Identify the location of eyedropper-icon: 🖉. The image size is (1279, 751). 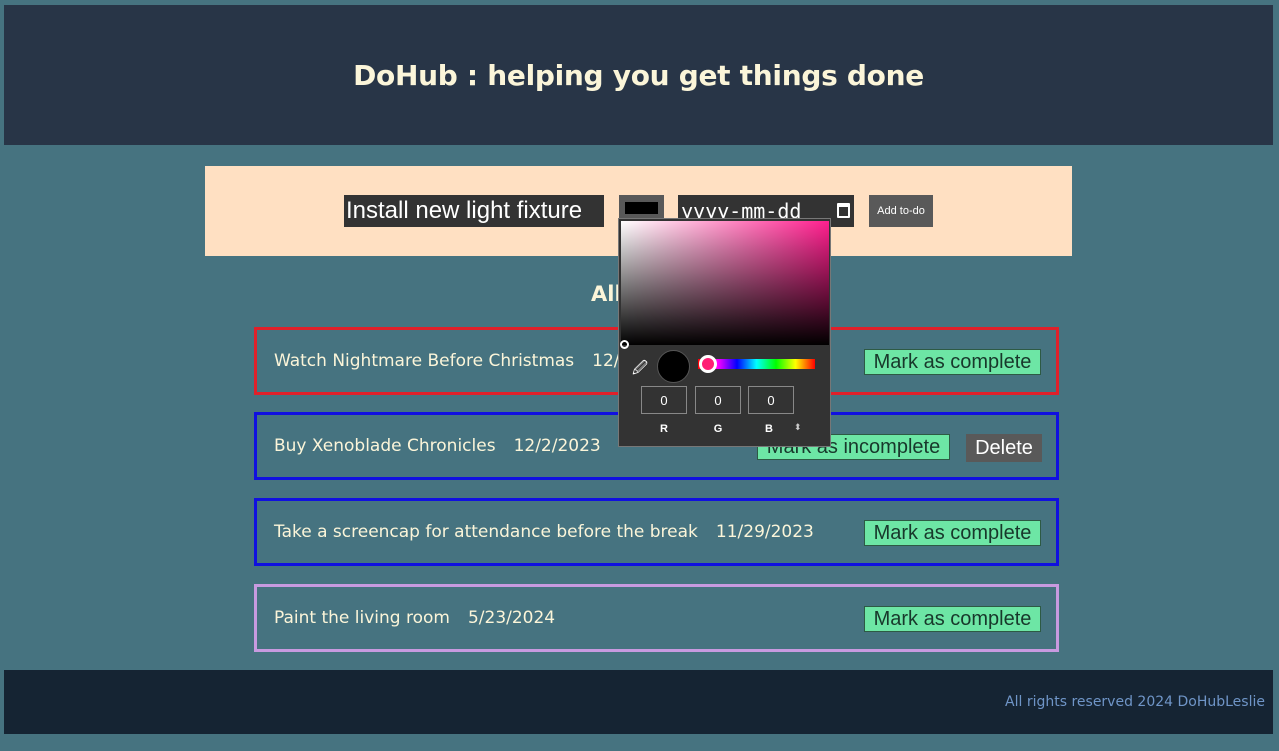
(640, 370).